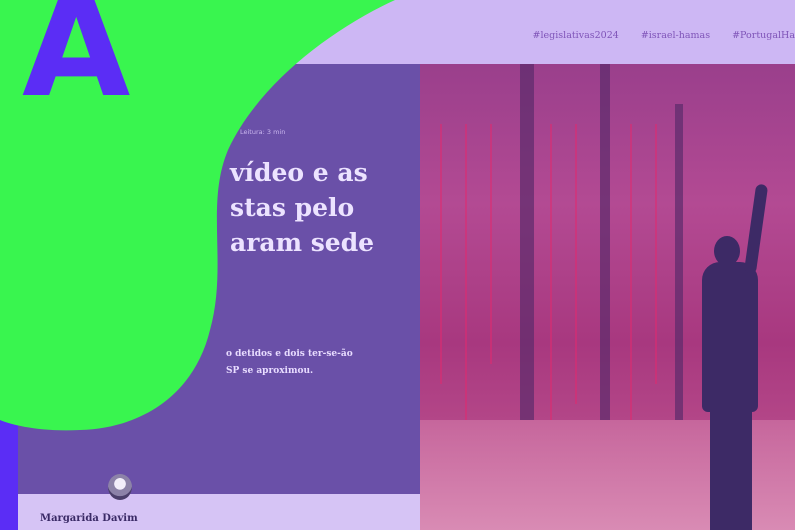 The image size is (795, 530). Describe the element at coordinates (675, 35) in the screenshot. I see `tag-israel-hamas: #israel-hamas` at that location.